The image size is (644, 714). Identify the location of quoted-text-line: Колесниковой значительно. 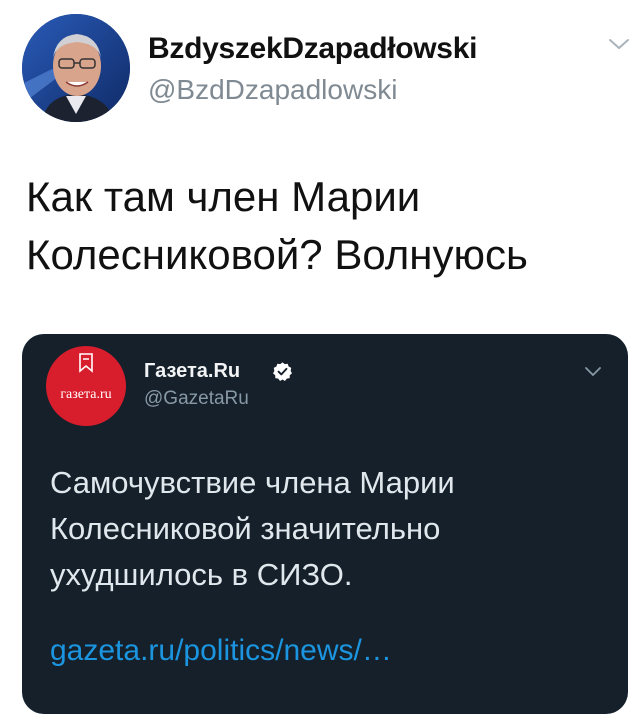
(245, 528).